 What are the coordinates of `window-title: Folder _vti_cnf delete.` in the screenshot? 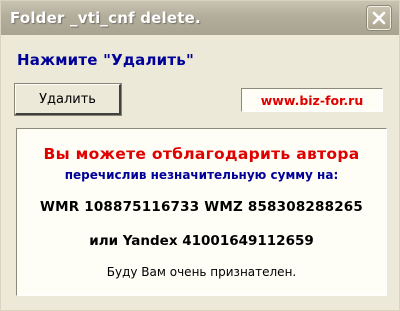 It's located at (105, 18).